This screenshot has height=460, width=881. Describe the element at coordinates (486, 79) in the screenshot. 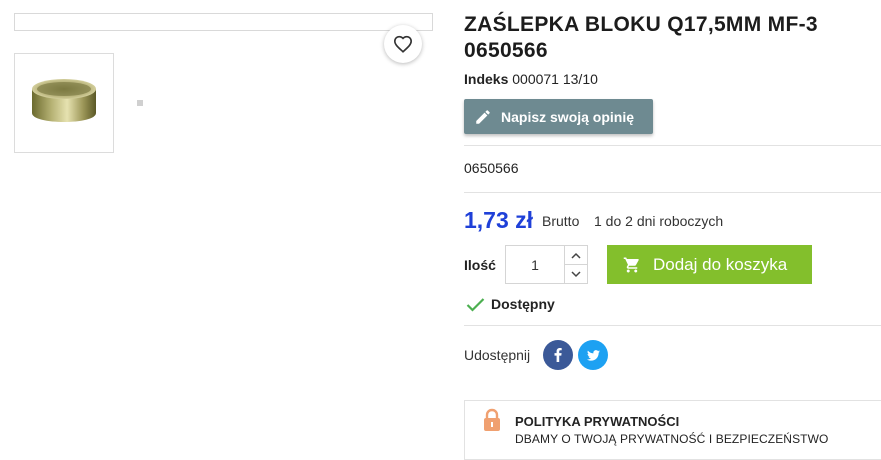

I see `index-label: Indeks` at that location.